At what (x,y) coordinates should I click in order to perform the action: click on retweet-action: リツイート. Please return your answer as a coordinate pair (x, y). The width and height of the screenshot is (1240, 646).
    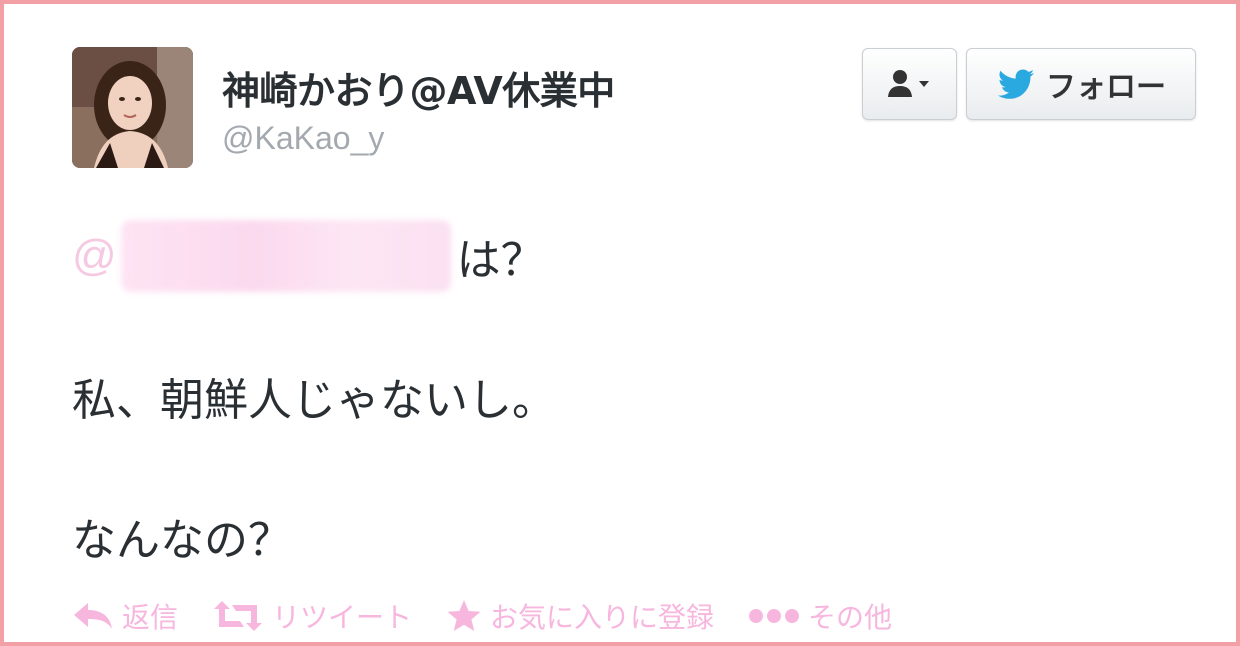
    Looking at the image, I should click on (312, 616).